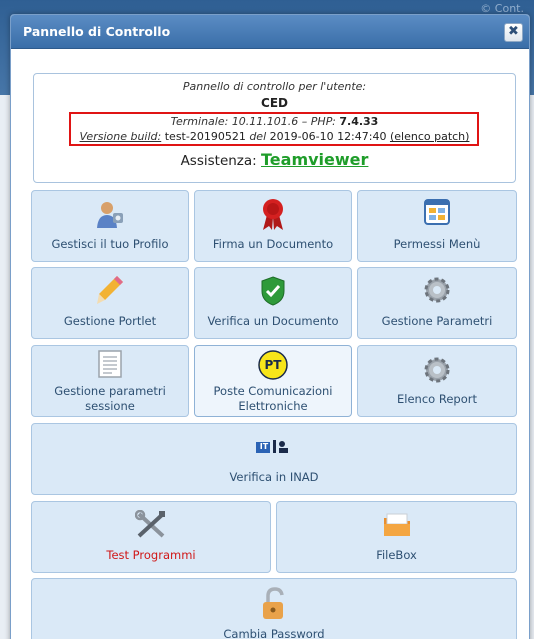 The height and width of the screenshot is (639, 534). I want to click on tile-verifica-documento: Verifica un Documento, so click(273, 303).